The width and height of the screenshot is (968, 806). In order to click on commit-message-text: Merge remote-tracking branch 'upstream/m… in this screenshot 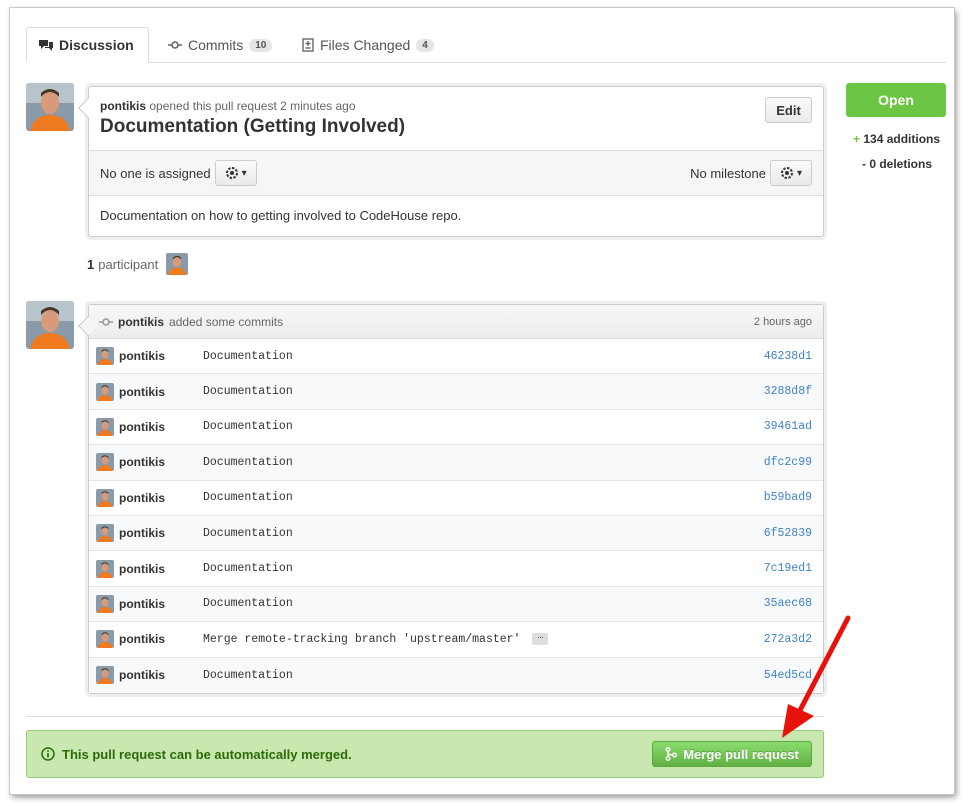, I will do `click(361, 639)`.